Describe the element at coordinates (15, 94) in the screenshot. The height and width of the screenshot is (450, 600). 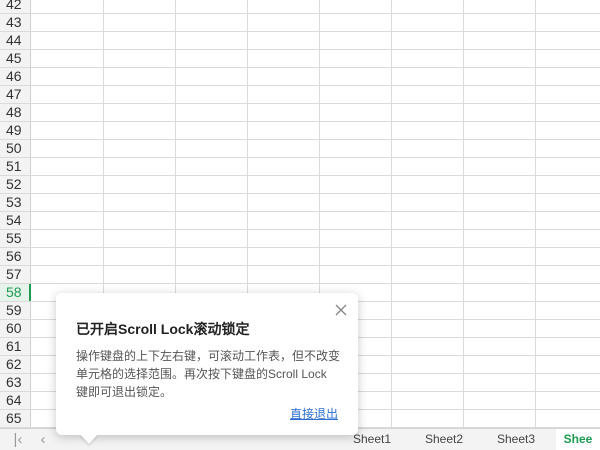
I see `row-header: 47` at that location.